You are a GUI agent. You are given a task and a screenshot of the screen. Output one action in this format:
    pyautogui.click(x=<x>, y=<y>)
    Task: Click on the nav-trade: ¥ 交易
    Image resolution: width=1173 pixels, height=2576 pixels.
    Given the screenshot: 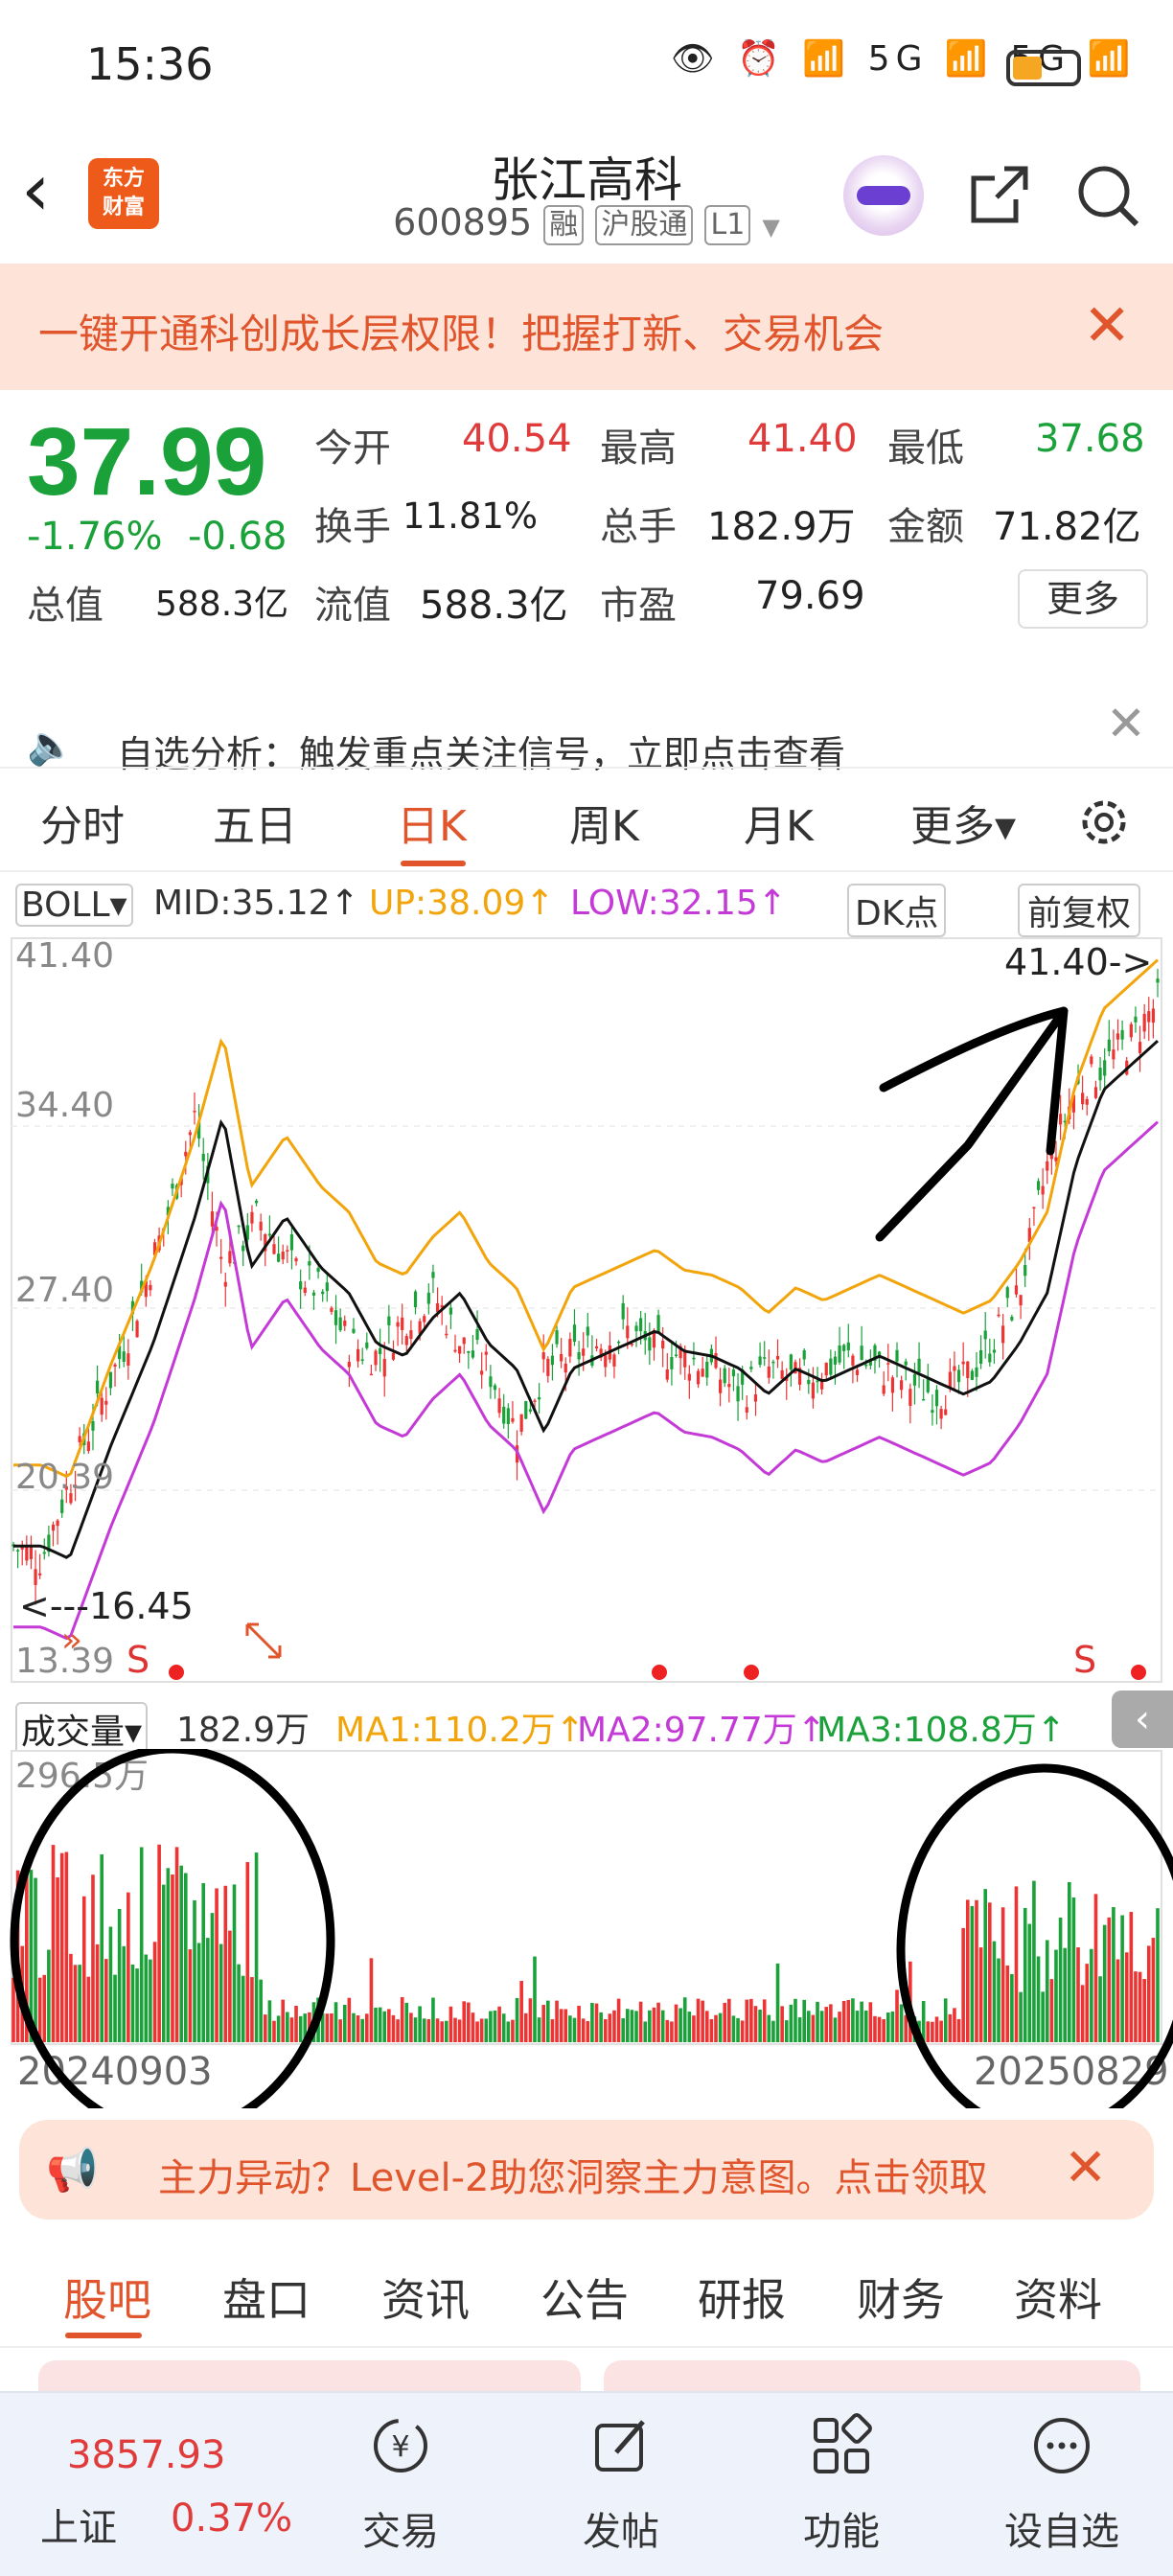 What is the action you would take?
    pyautogui.click(x=400, y=2484)
    